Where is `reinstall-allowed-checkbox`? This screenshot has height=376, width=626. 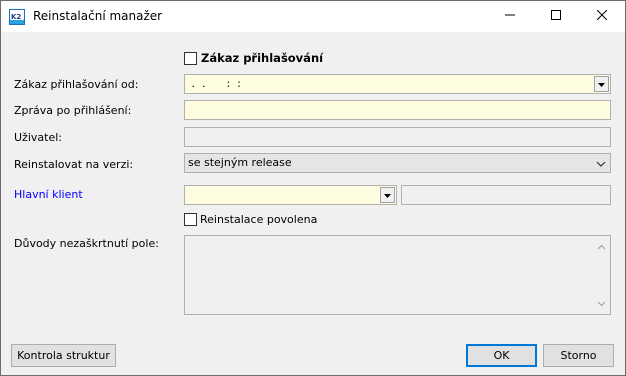 reinstall-allowed-checkbox is located at coordinates (190, 219).